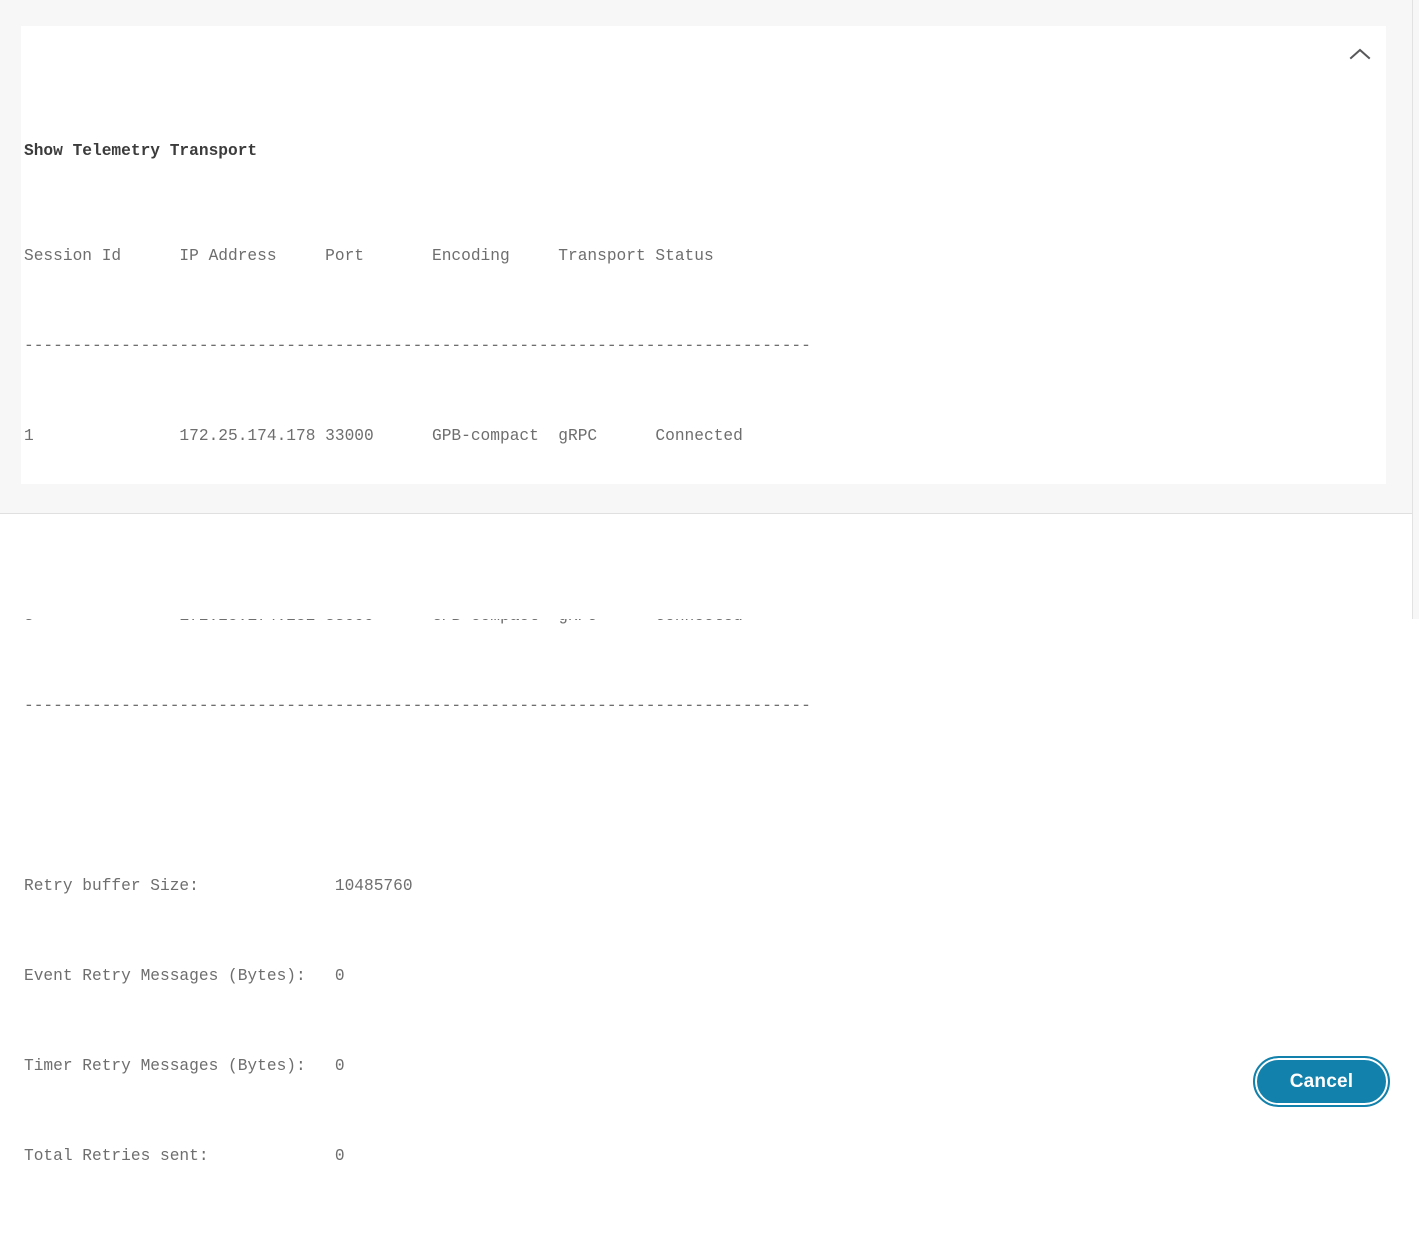  Describe the element at coordinates (184, 976) in the screenshot. I see `stat-event-retry-messages: Event Retry Messages (Bytes): 0` at that location.